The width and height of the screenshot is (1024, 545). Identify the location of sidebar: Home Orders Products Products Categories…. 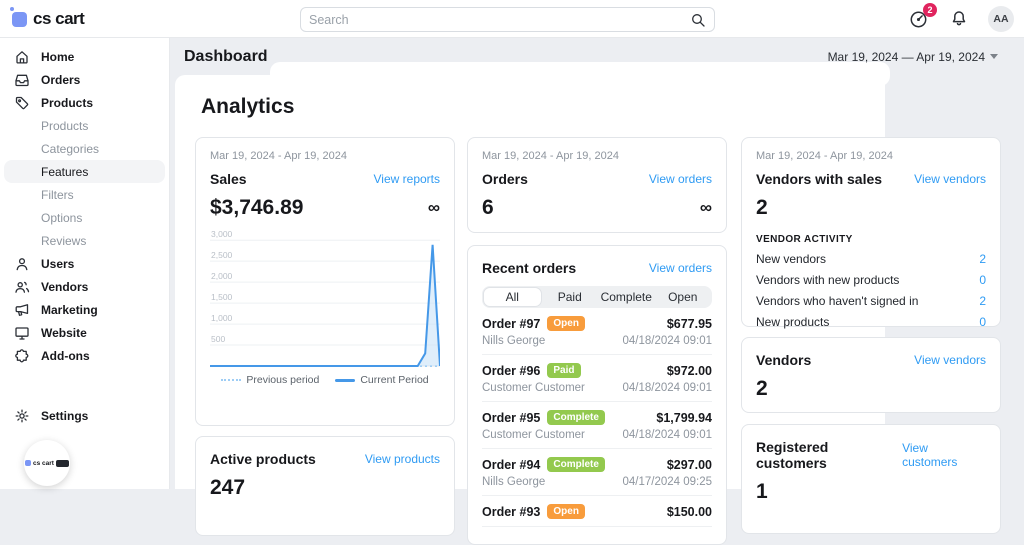
(85, 263).